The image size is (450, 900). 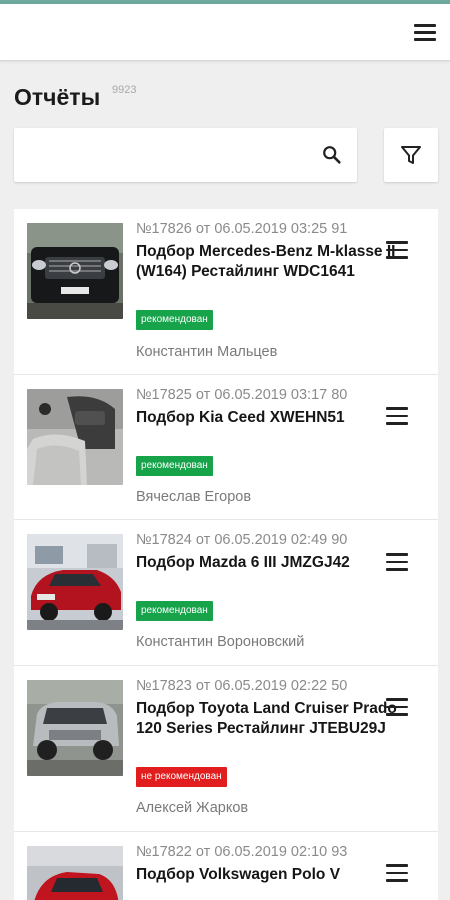 What do you see at coordinates (57, 97) in the screenshot?
I see `page-title: Отчёты` at bounding box center [57, 97].